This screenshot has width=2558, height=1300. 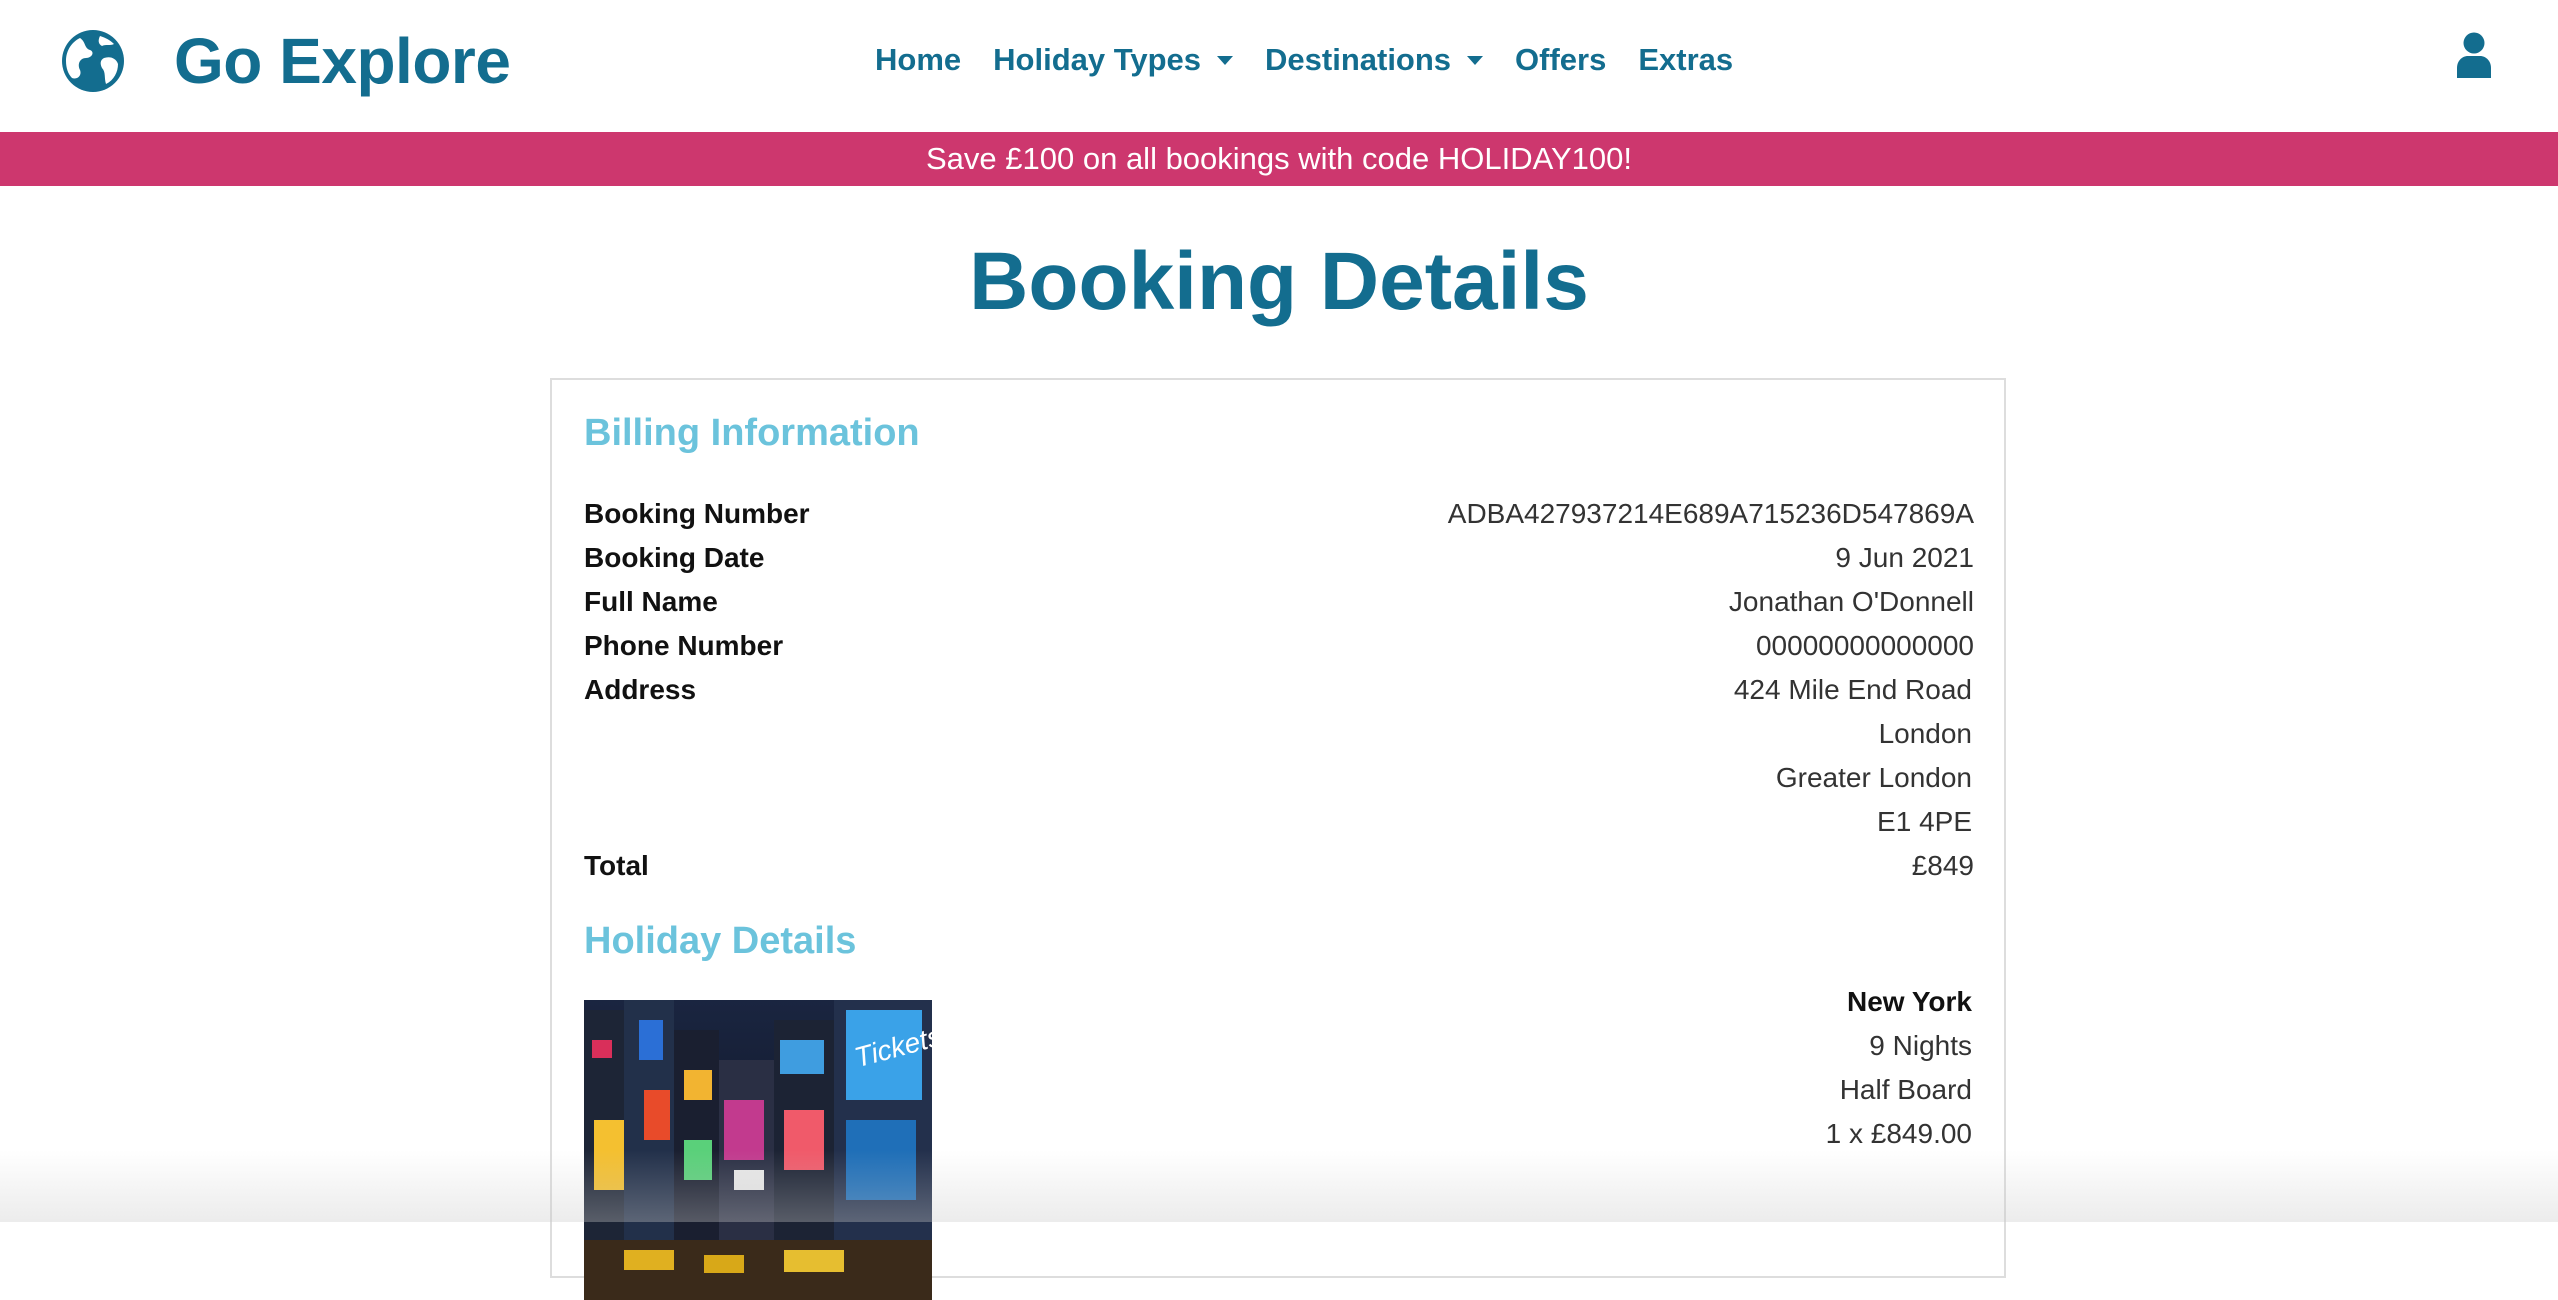 What do you see at coordinates (640, 689) in the screenshot?
I see `address-label: Address` at bounding box center [640, 689].